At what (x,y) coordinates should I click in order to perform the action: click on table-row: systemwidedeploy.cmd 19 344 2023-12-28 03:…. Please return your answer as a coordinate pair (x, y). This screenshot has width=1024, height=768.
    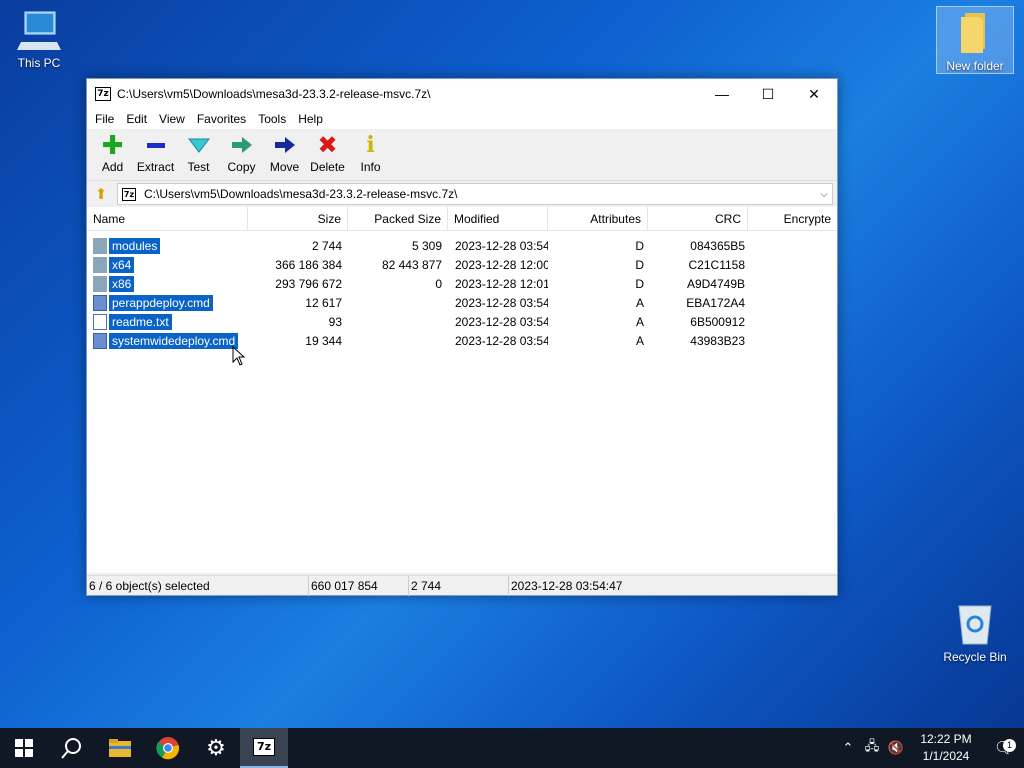
    Looking at the image, I should click on (462, 340).